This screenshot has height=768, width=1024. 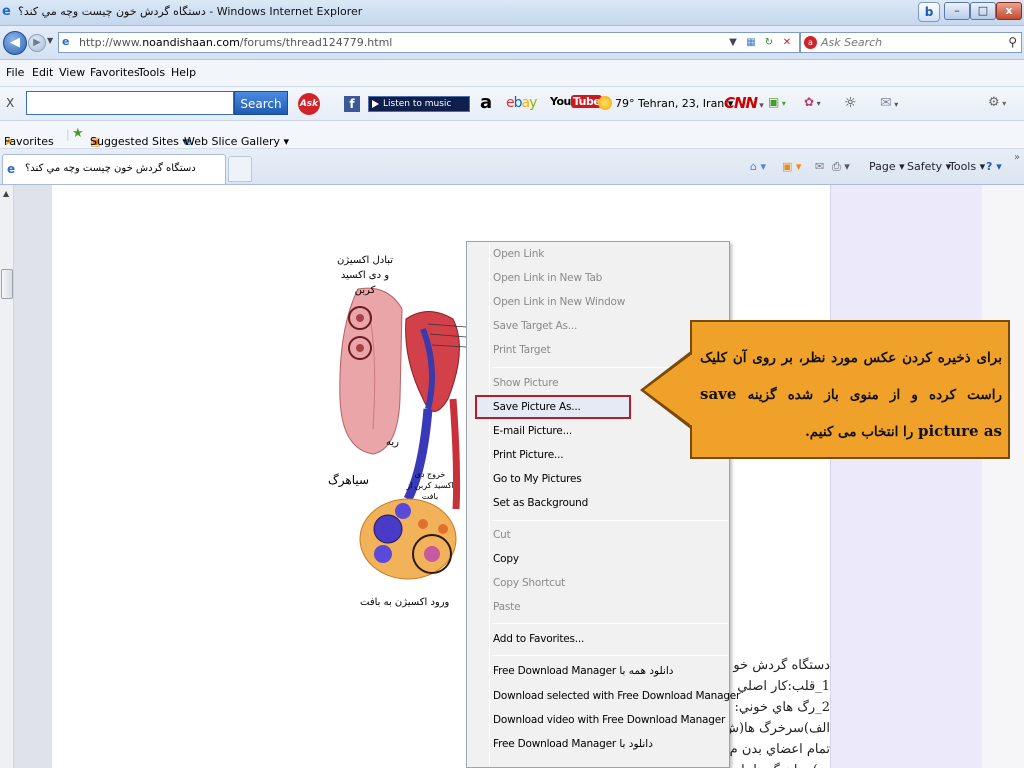 I want to click on callout-arrow, so click(x=667, y=390).